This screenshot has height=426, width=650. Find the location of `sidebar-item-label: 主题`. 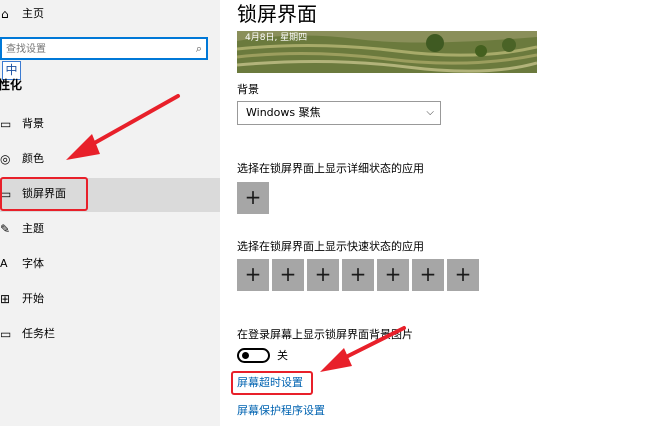

sidebar-item-label: 主题 is located at coordinates (33, 228).